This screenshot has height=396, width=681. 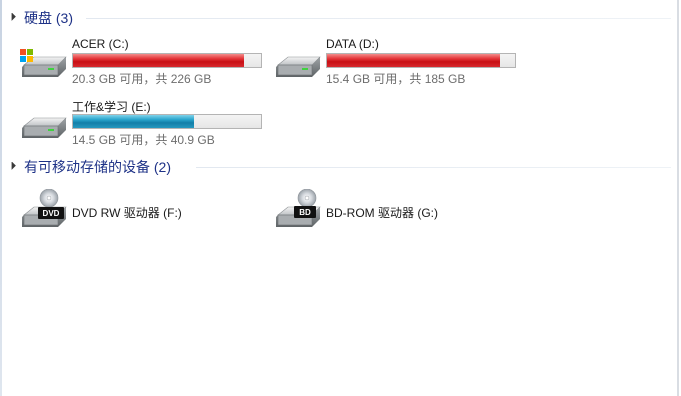 I want to click on drive-e: 工作&学习 (E:) 14.5 GB 可用，共 40.9 GB, so click(x=143, y=124).